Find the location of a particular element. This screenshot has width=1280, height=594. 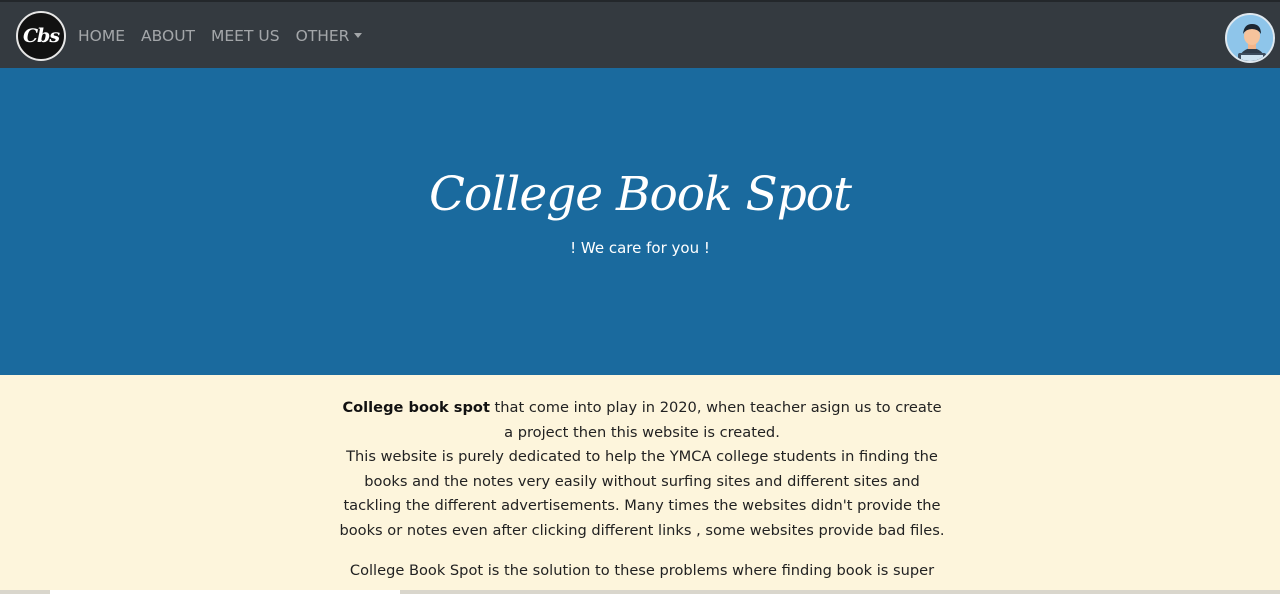

brand-logo-text: Cbs is located at coordinates (41, 36).